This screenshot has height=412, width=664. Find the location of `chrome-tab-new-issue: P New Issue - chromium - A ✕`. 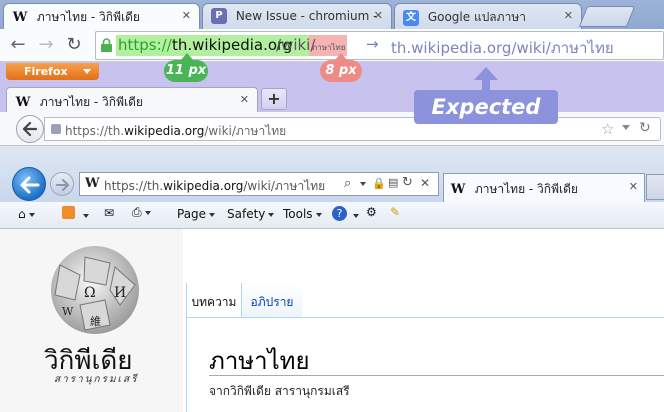

chrome-tab-new-issue: P New Issue - chromium - A ✕ is located at coordinates (297, 16).